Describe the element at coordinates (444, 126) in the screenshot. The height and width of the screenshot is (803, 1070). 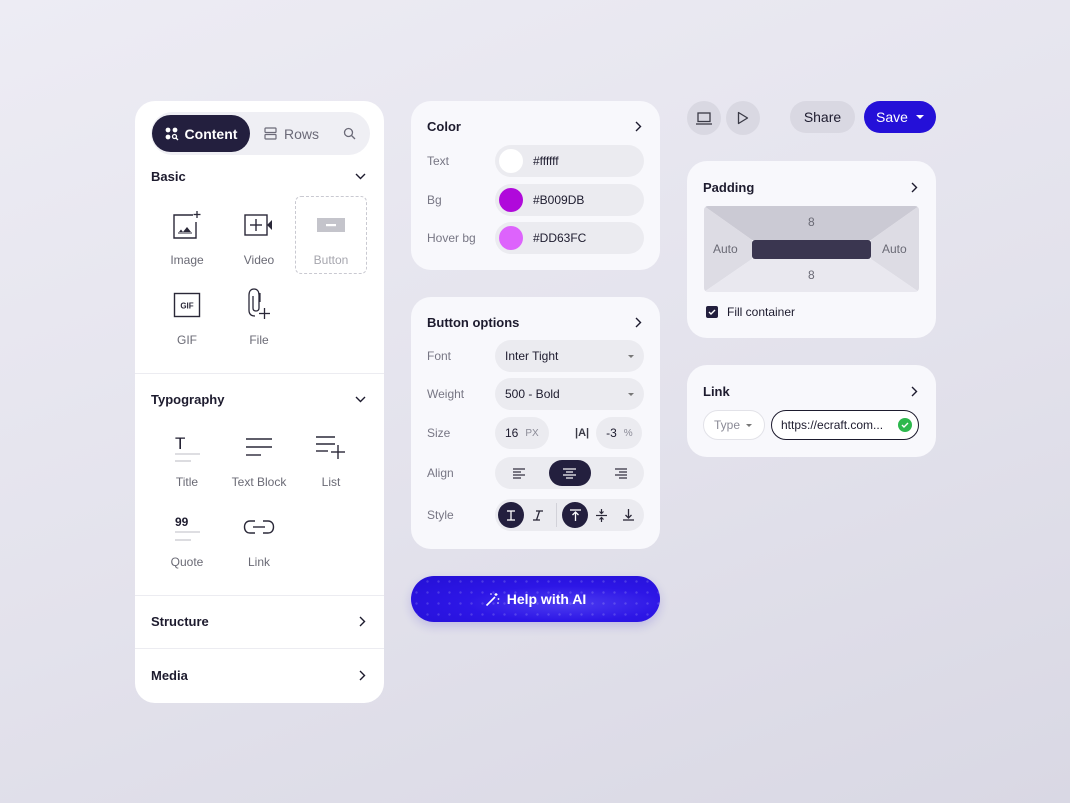
I see `color-panel-title: Color` at that location.